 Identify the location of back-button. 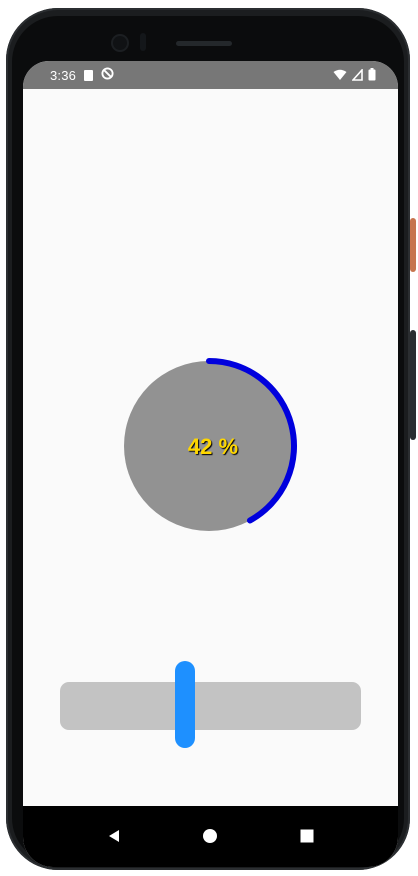
(114, 836).